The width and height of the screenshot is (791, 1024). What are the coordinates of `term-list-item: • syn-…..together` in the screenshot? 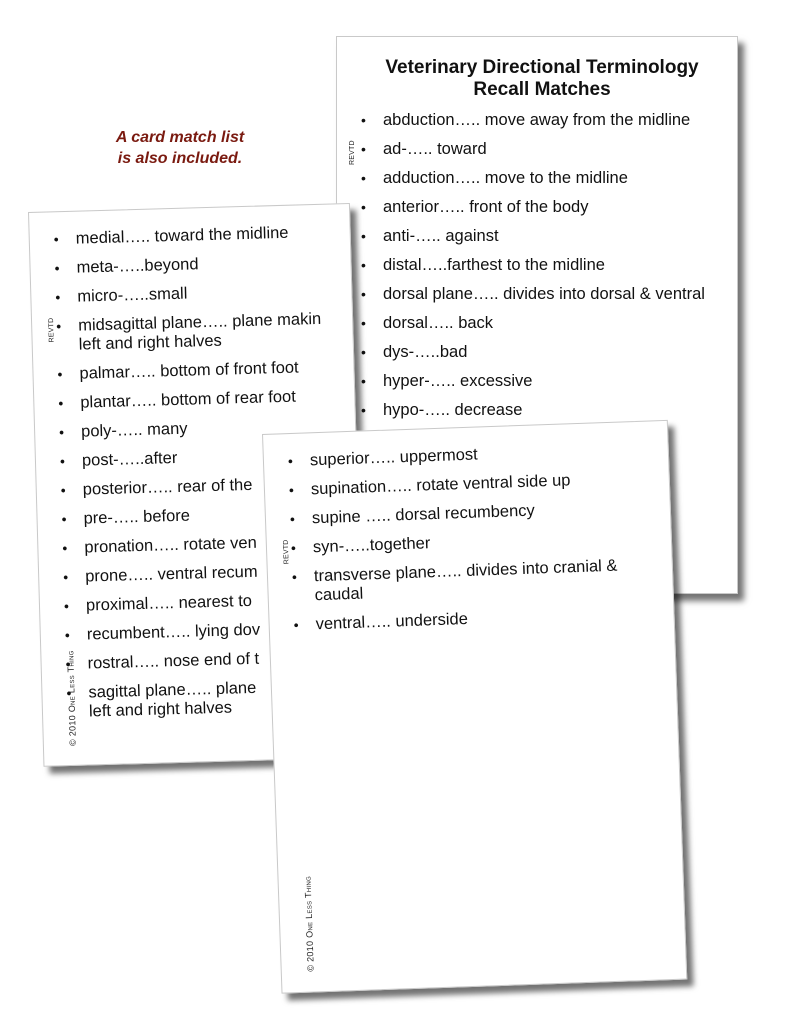 It's located at (474, 541).